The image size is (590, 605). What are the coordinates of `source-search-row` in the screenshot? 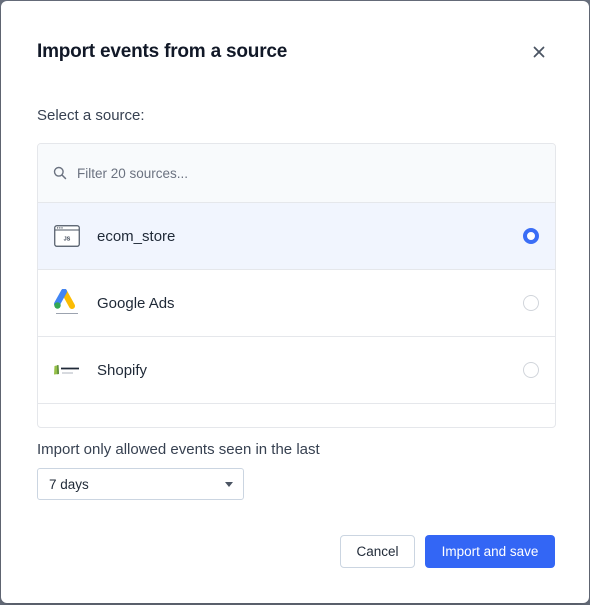 It's located at (296, 173).